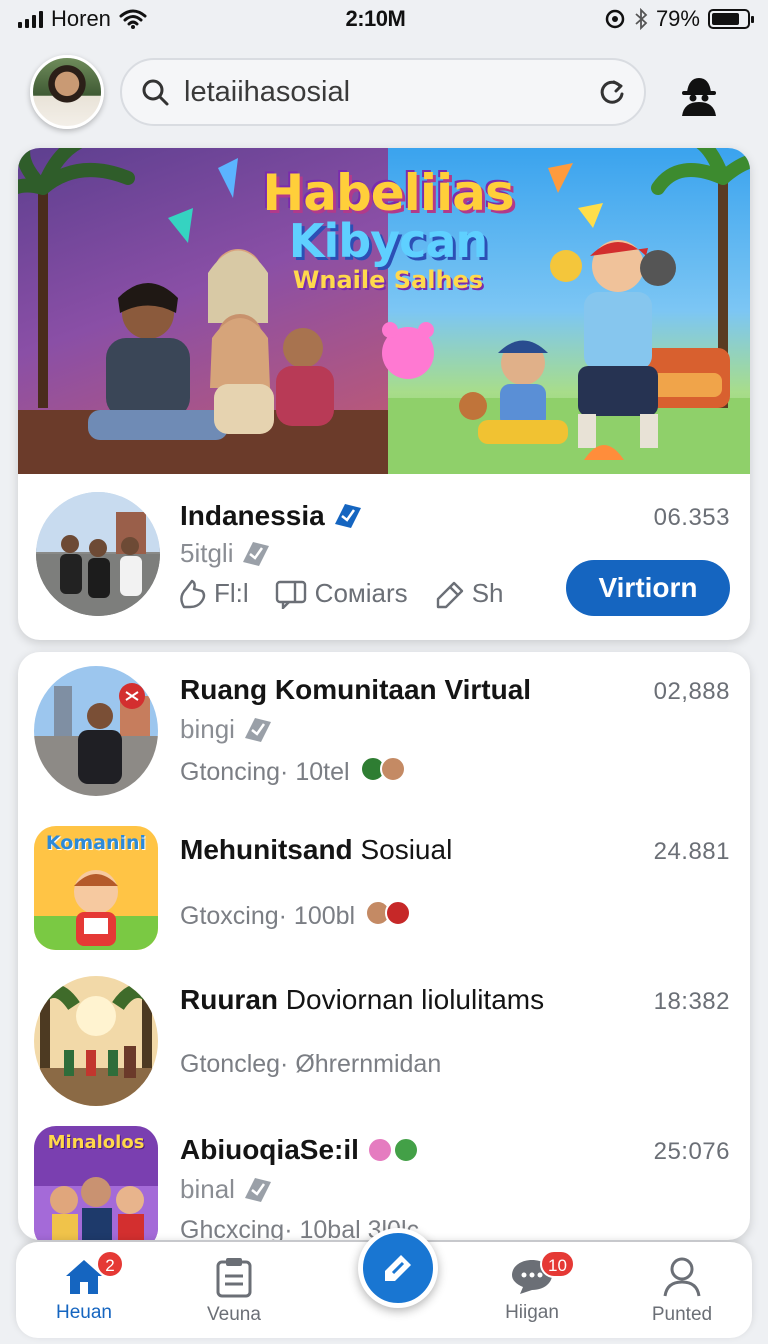 This screenshot has height=1344, width=768. What do you see at coordinates (234, 1278) in the screenshot?
I see `clipboard-icon` at bounding box center [234, 1278].